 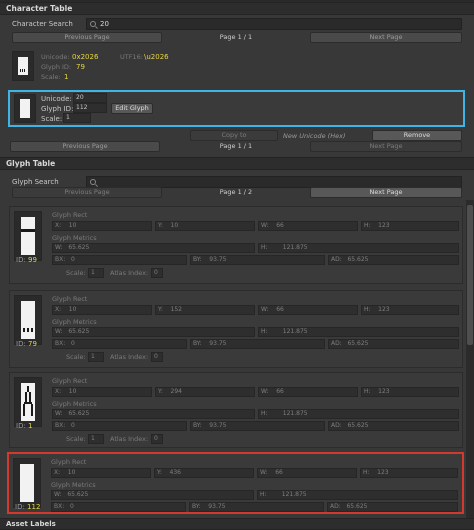 What do you see at coordinates (234, 135) in the screenshot?
I see `copy-to-button: Copy to` at bounding box center [234, 135].